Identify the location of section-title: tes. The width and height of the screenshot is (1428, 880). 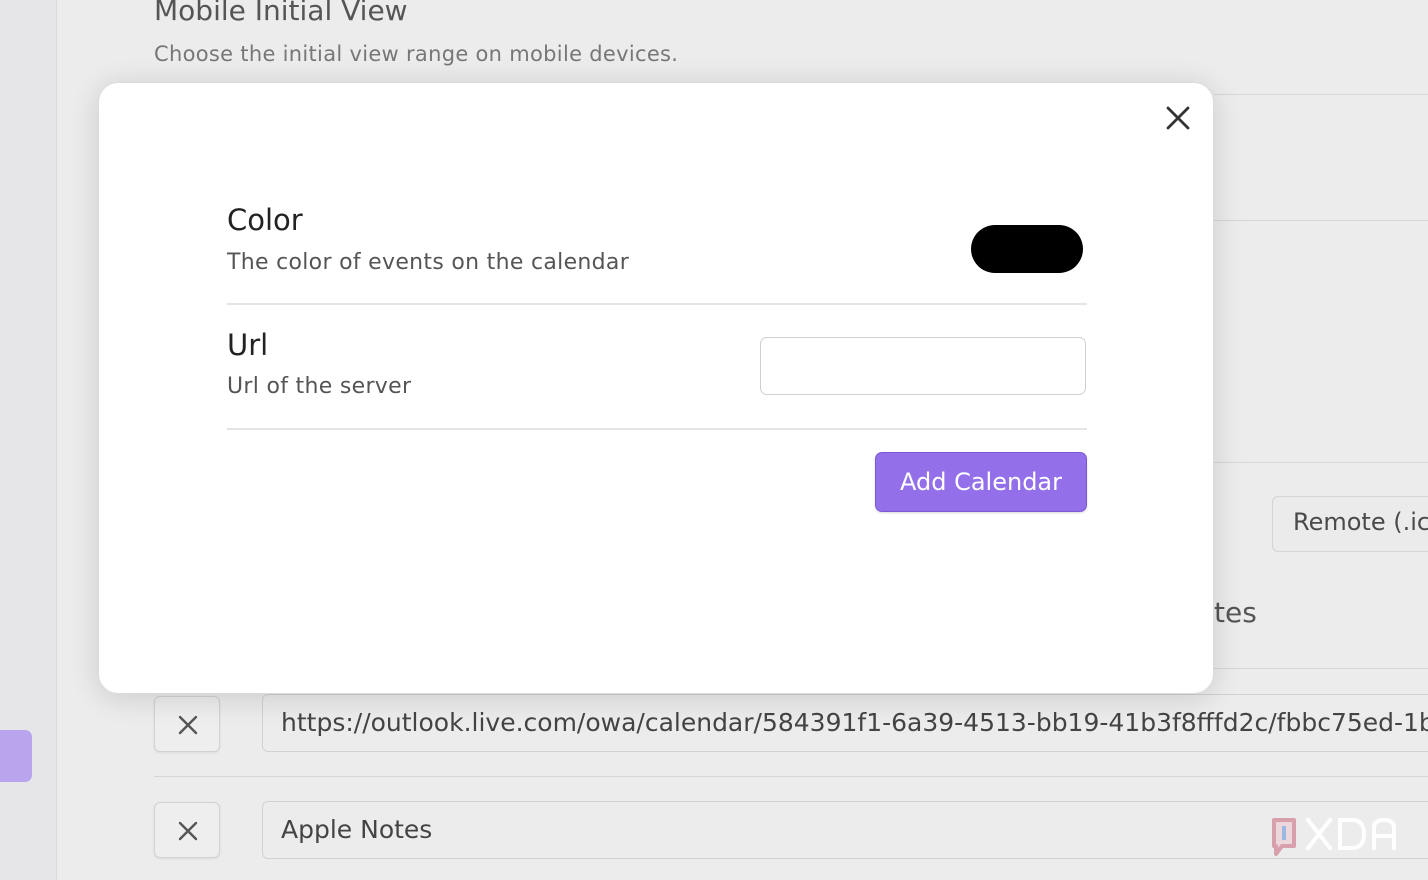
(1235, 612).